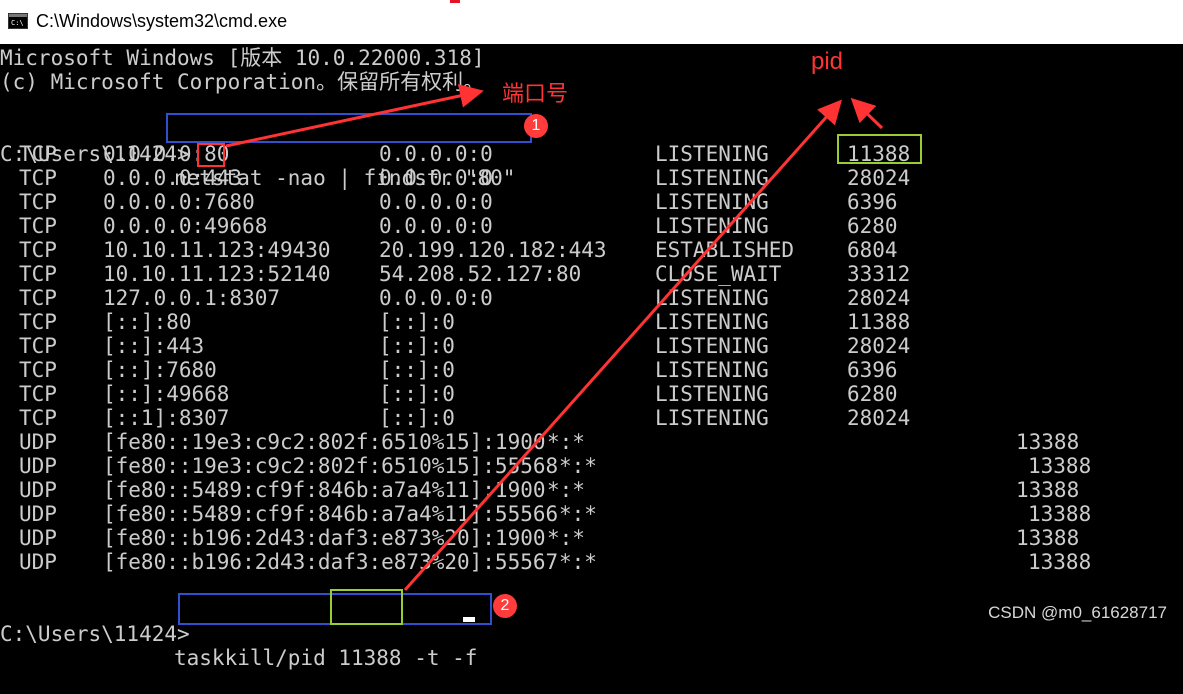 The image size is (1183, 694). I want to click on step-badge-2: 2, so click(505, 606).